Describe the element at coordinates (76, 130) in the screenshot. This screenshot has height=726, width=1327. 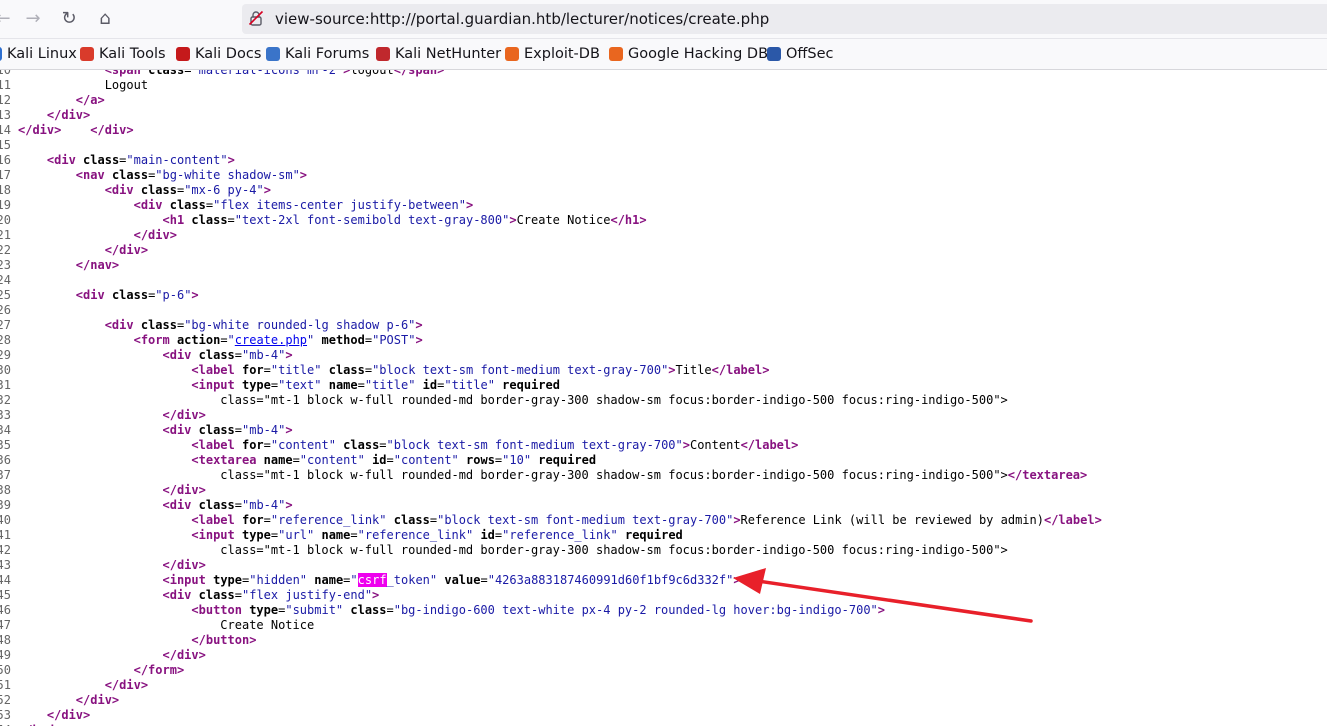
I see `line-code: </div> </div>` at that location.